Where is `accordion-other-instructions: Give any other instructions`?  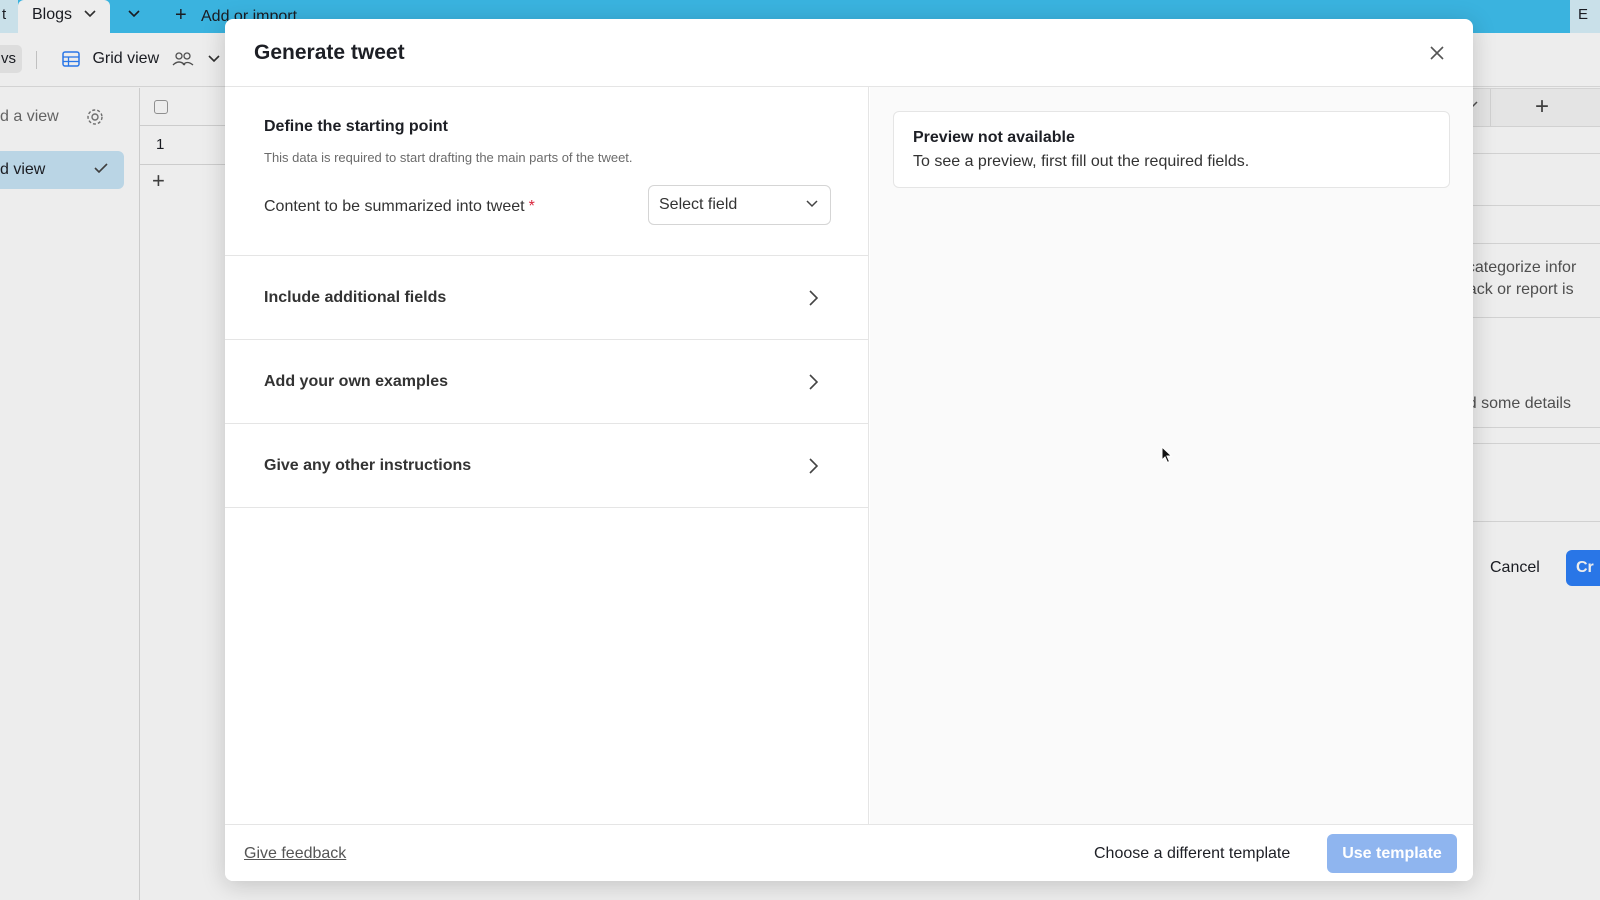
accordion-other-instructions: Give any other instructions is located at coordinates (547, 466).